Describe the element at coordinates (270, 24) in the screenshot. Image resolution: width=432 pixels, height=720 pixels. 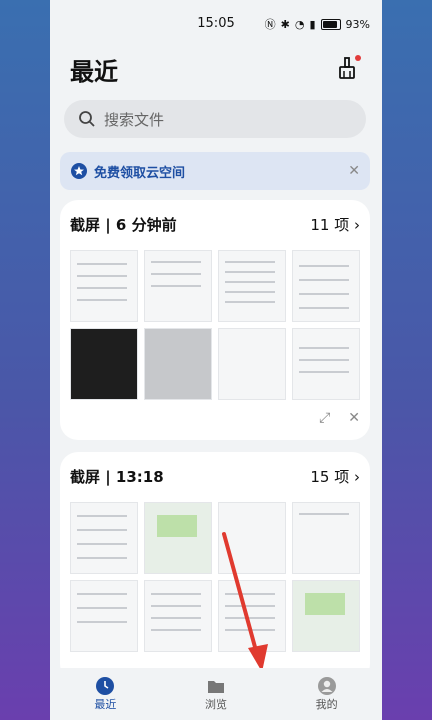
I see `nfc-icon: Ⓝ` at that location.